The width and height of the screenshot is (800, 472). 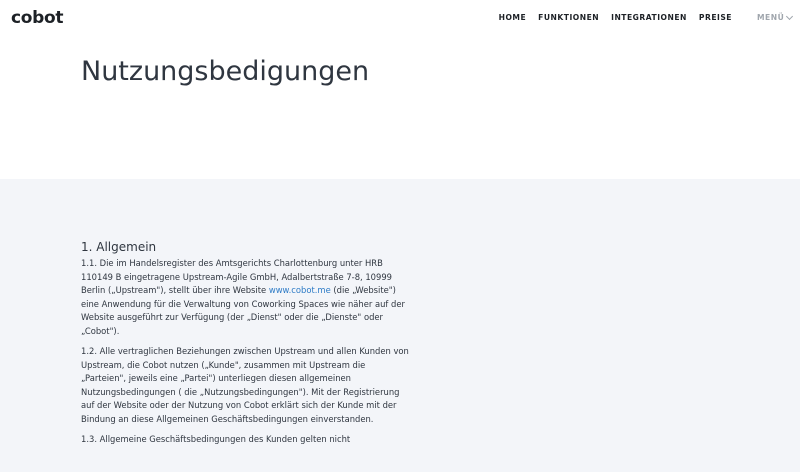 I want to click on section-heading-allgemein: 1. Allgemein, so click(x=119, y=247).